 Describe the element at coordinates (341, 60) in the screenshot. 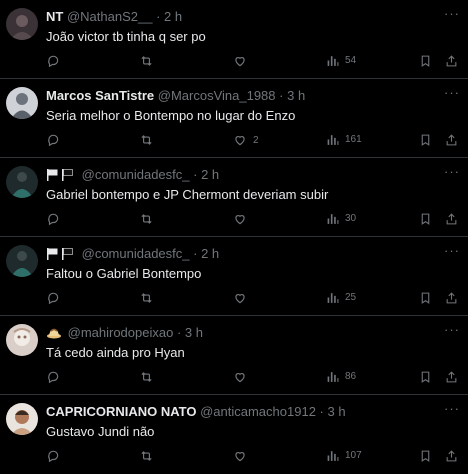

I see `views-button: 54` at that location.